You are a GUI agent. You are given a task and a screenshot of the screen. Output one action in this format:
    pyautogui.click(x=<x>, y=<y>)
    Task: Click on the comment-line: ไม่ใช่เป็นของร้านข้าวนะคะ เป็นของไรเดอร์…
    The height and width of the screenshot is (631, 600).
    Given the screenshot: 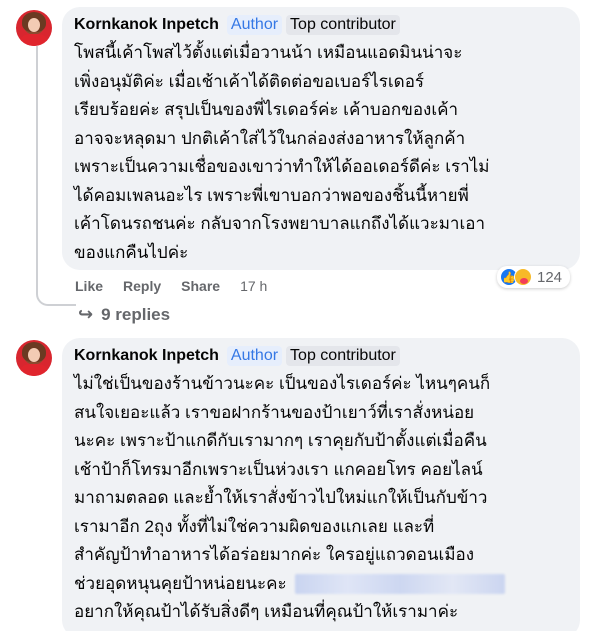 What is the action you would take?
    pyautogui.click(x=282, y=383)
    